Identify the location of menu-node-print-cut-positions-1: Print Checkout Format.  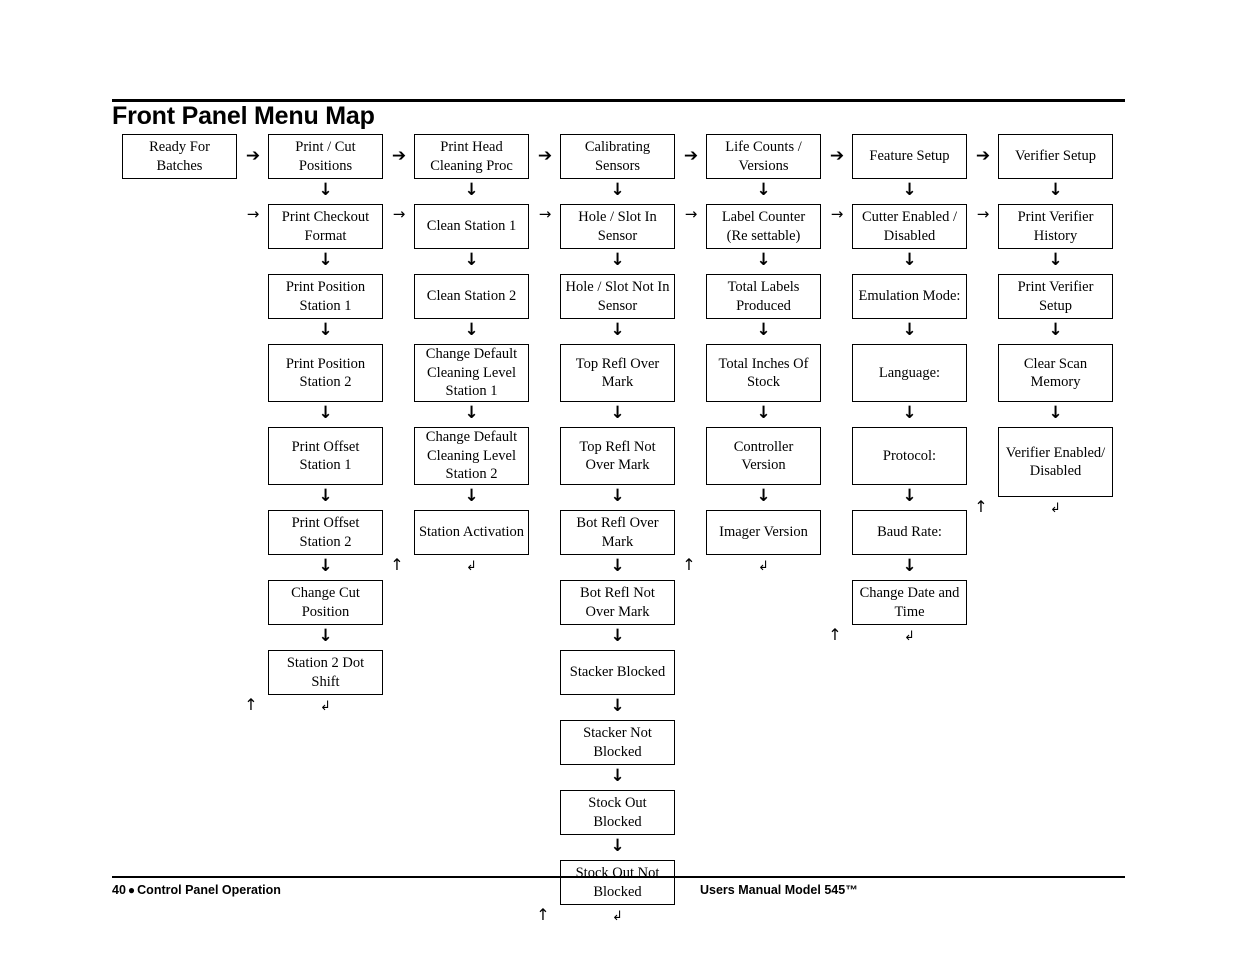
(325, 226).